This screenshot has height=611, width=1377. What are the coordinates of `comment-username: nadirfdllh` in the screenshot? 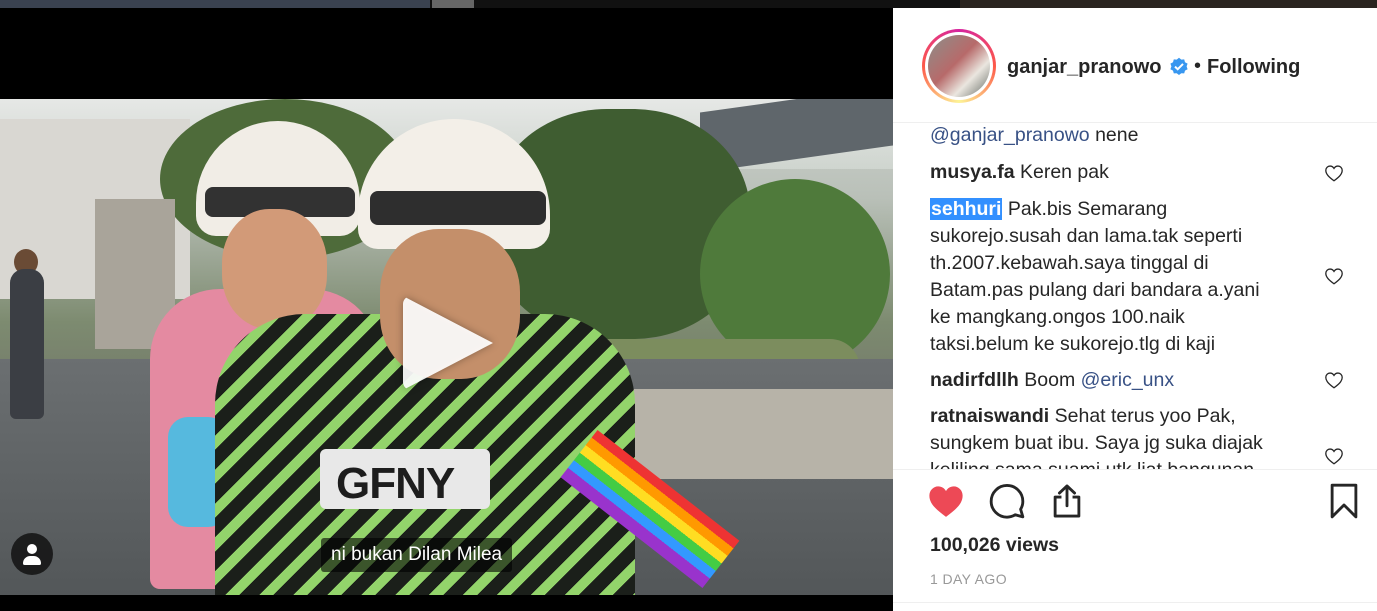 It's located at (974, 380).